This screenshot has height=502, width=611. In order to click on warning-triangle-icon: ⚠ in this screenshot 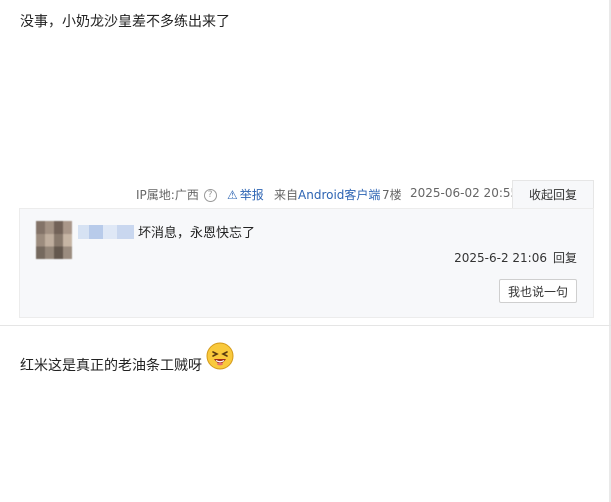, I will do `click(232, 195)`.